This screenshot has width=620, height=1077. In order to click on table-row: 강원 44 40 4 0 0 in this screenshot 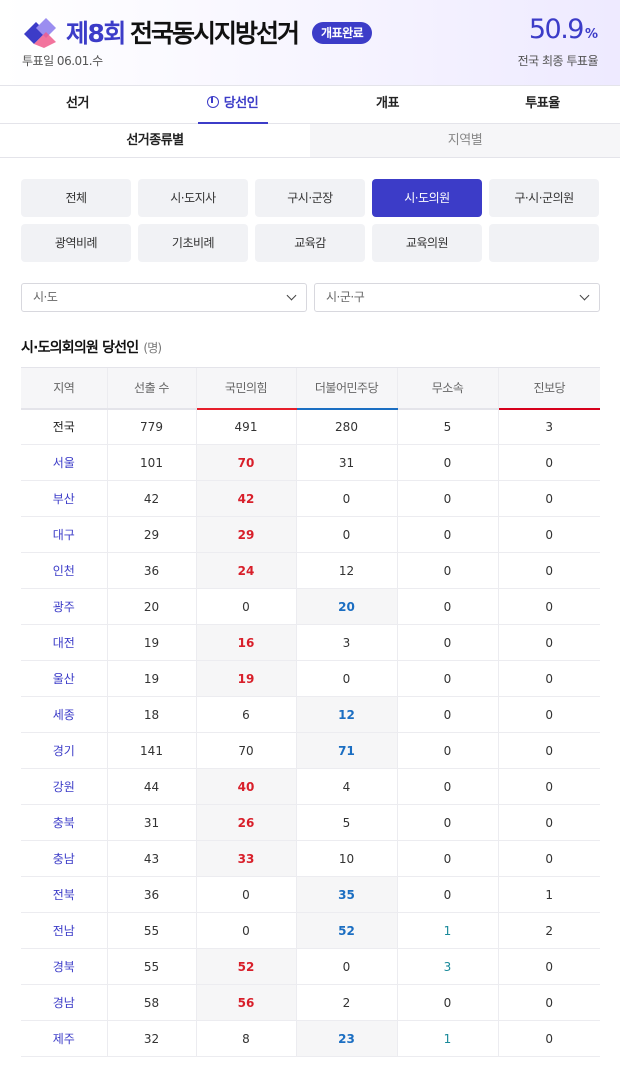, I will do `click(310, 786)`.